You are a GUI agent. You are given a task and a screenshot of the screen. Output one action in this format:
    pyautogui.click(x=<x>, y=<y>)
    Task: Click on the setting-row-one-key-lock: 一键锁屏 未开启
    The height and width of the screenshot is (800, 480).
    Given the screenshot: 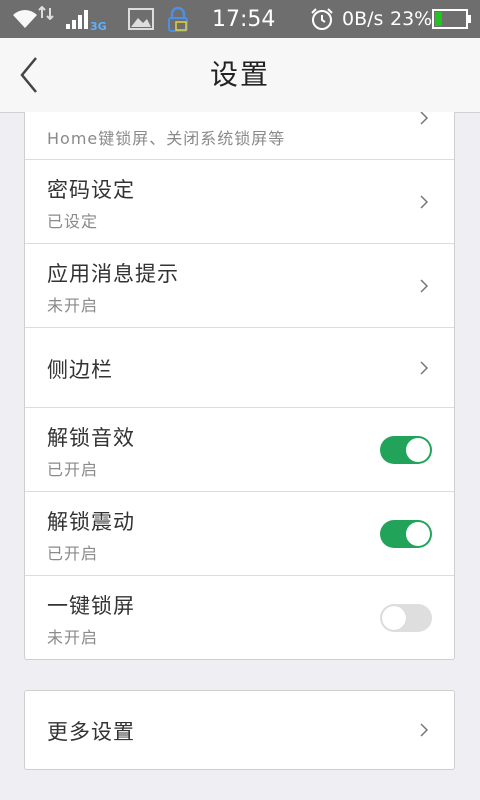 What is the action you would take?
    pyautogui.click(x=239, y=617)
    